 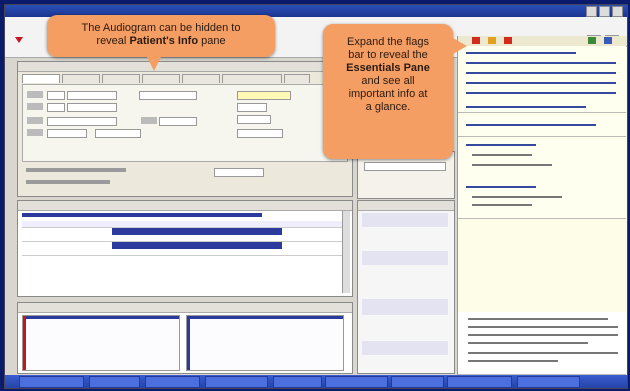 What do you see at coordinates (617, 11) in the screenshot?
I see `close-button` at bounding box center [617, 11].